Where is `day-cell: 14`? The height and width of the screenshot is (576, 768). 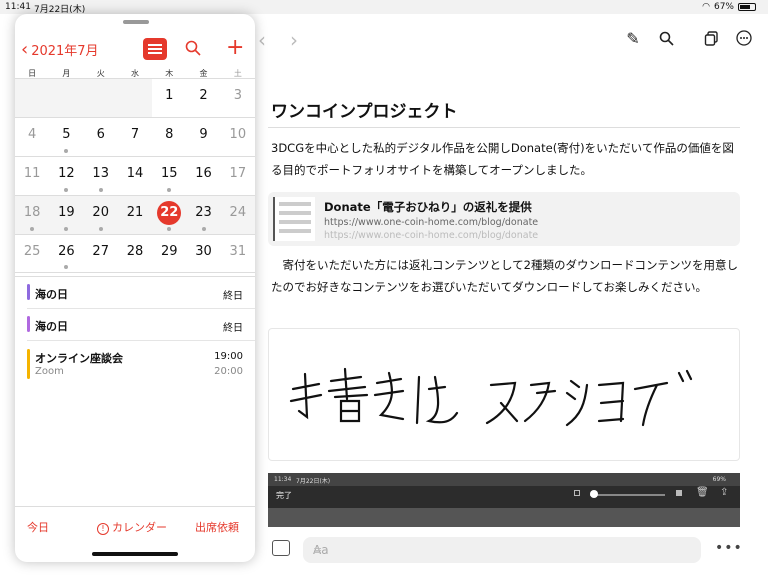
day-cell: 14 is located at coordinates (135, 176).